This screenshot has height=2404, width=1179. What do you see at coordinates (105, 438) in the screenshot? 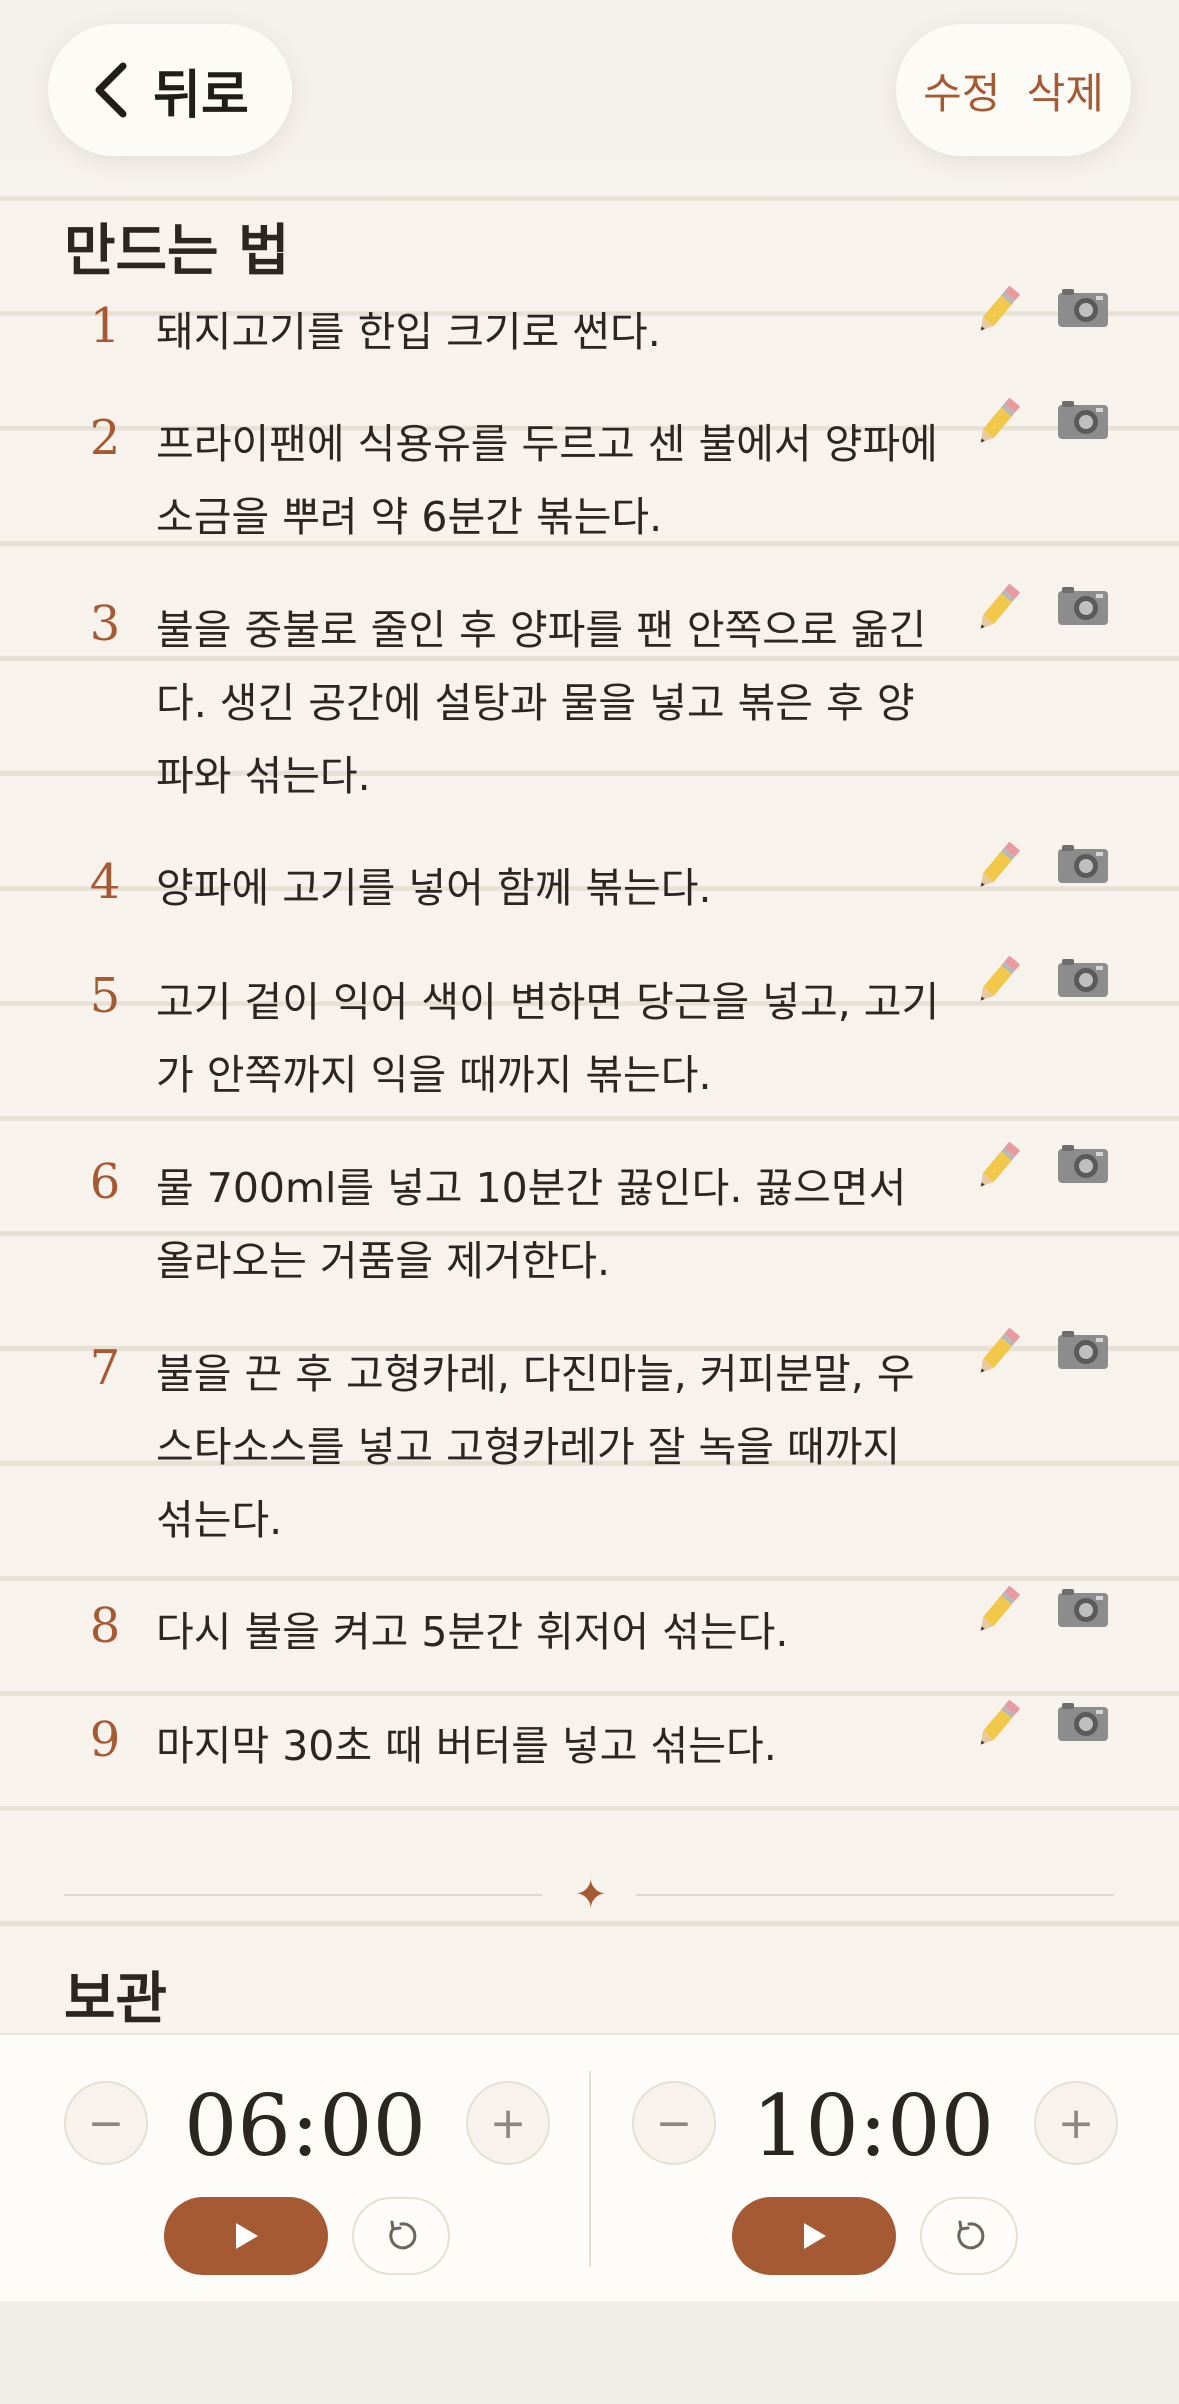
I see `step-number: 2` at bounding box center [105, 438].